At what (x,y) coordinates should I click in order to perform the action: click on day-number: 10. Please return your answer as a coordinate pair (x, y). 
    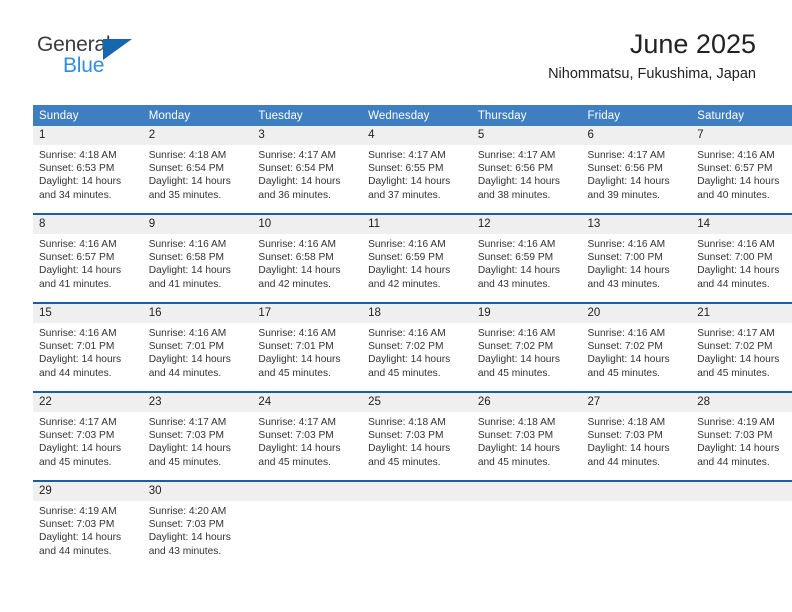
    Looking at the image, I should click on (307, 223).